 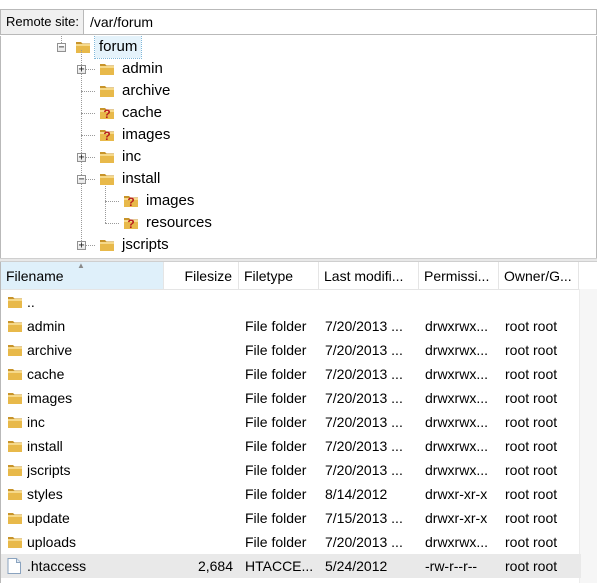 What do you see at coordinates (372, 302) in the screenshot?
I see `file-modified` at bounding box center [372, 302].